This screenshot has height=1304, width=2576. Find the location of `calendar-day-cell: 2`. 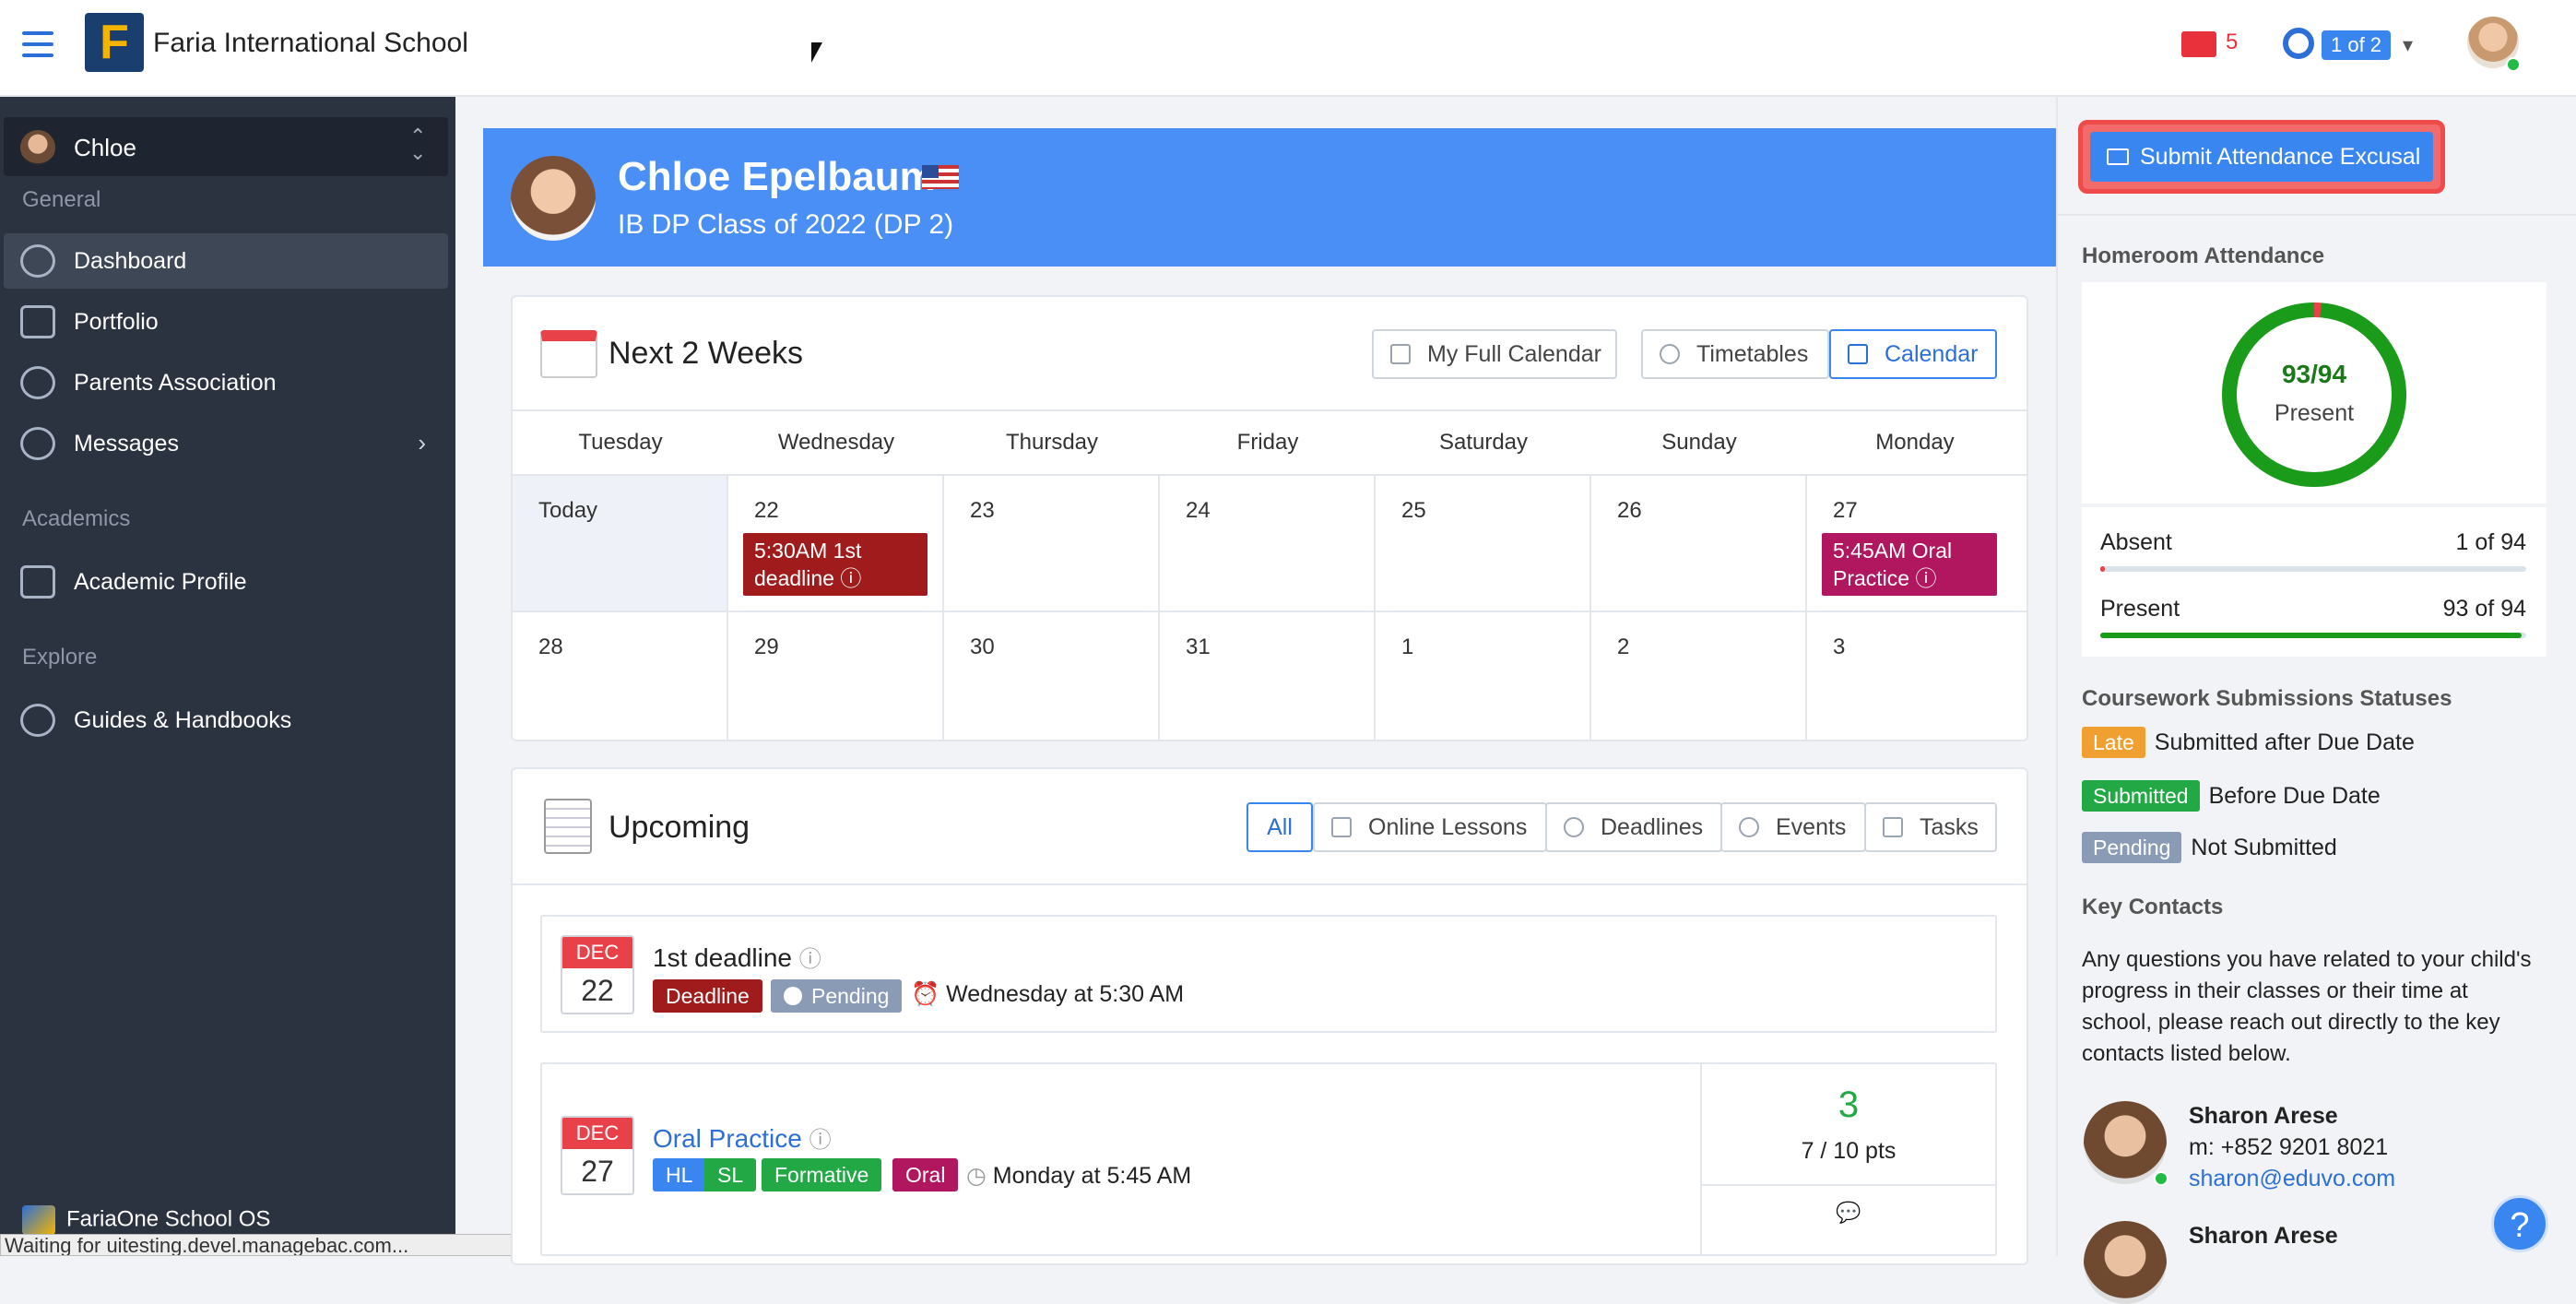

calendar-day-cell: 2 is located at coordinates (1699, 675).